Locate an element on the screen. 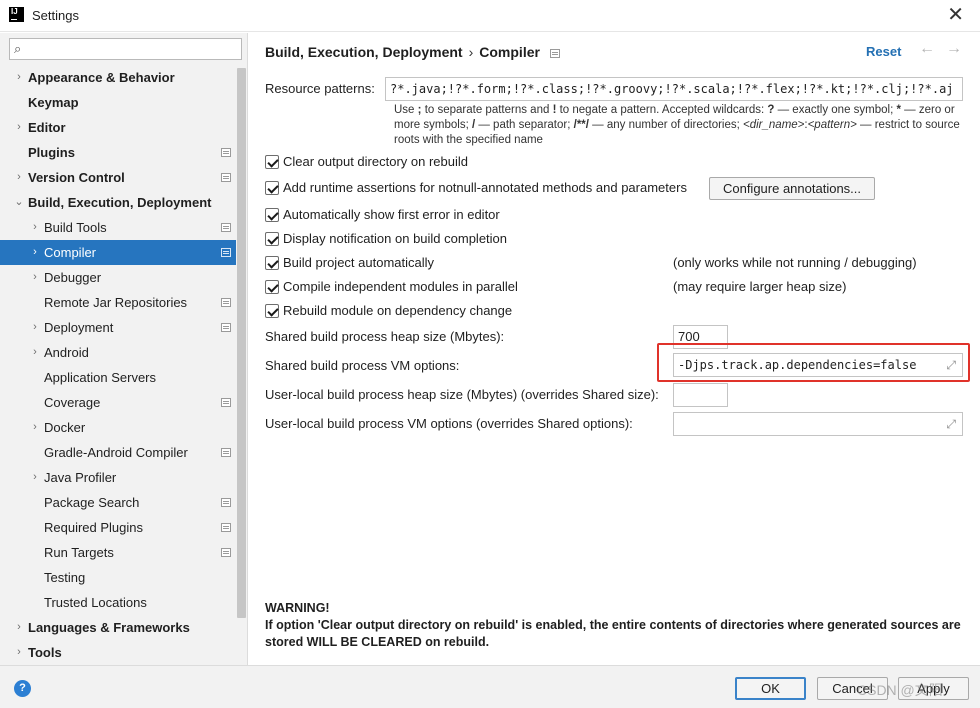  display-notification-checkbox is located at coordinates (272, 239).